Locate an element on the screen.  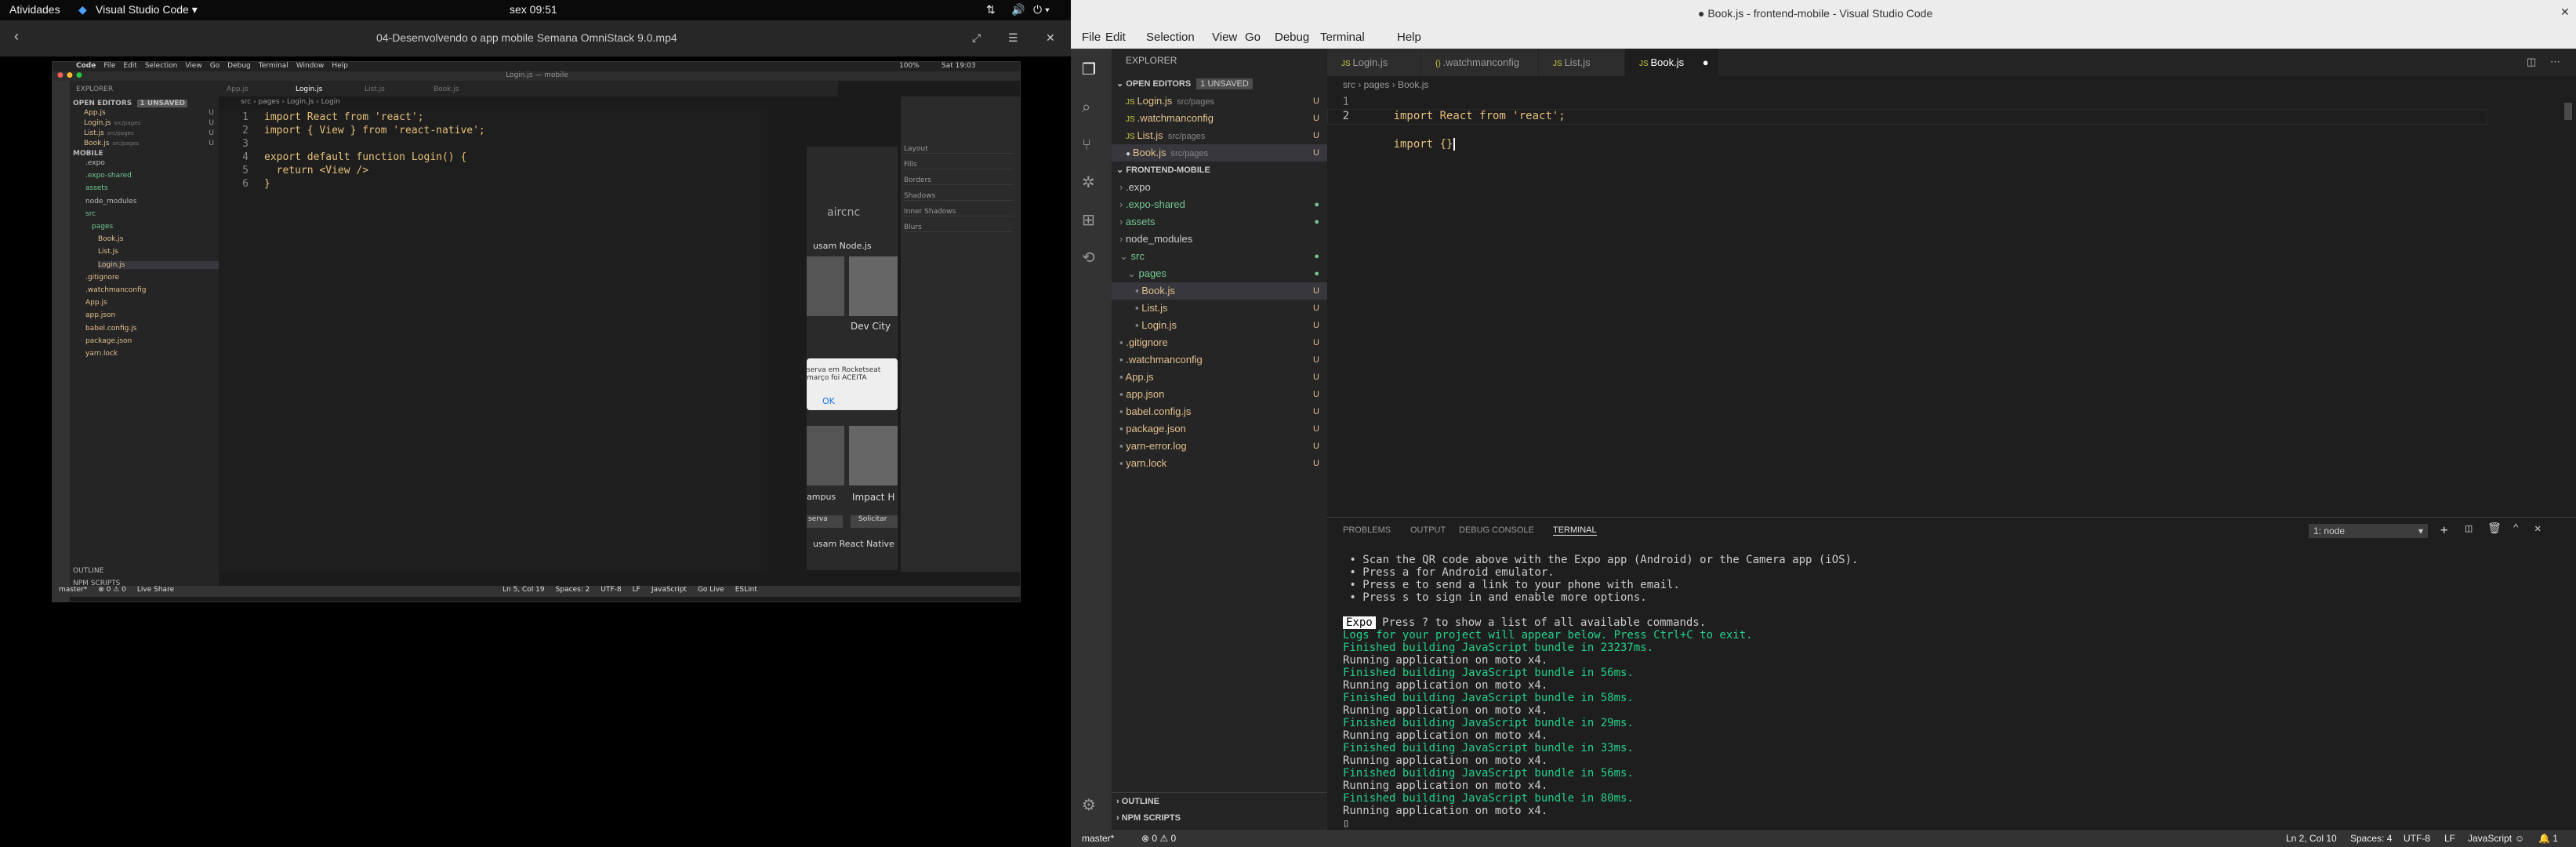
tree-item-name: List.js is located at coordinates (1155, 308).